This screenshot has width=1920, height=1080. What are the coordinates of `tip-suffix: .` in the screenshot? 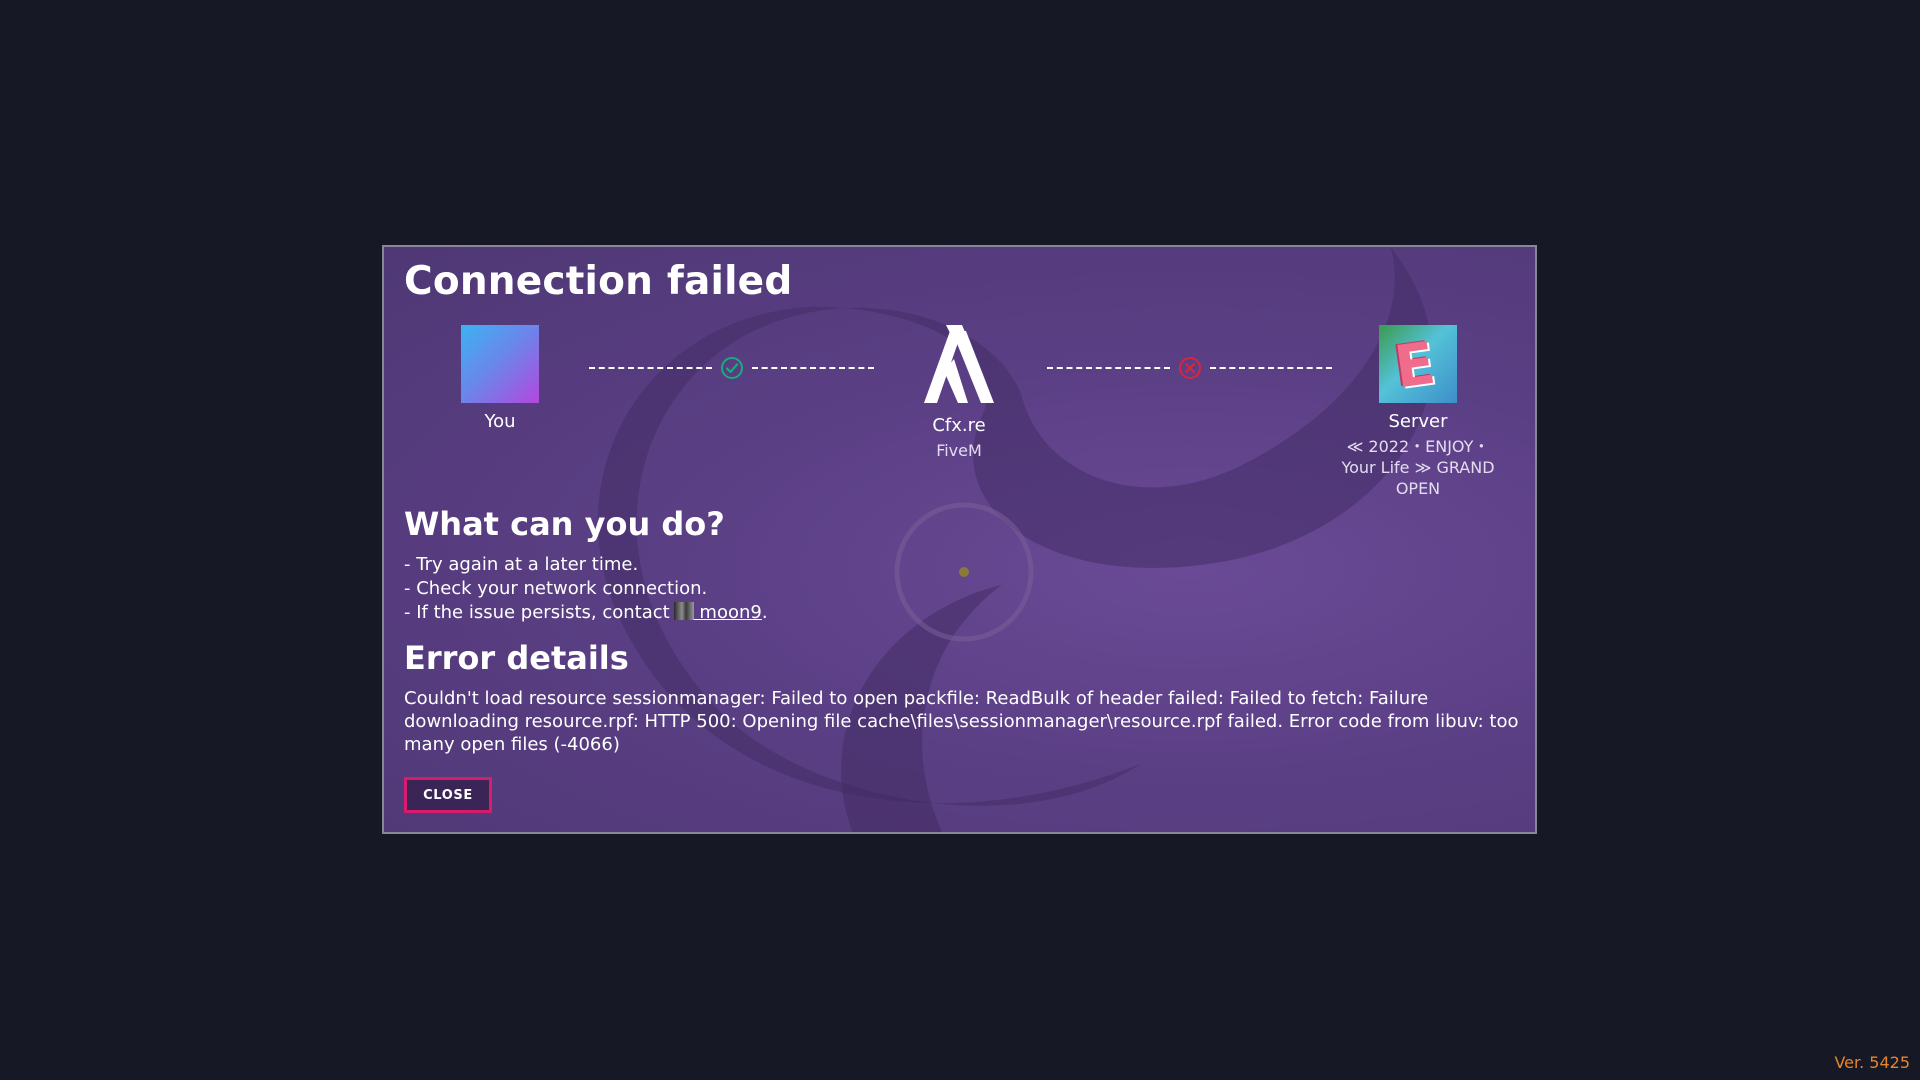 It's located at (764, 612).